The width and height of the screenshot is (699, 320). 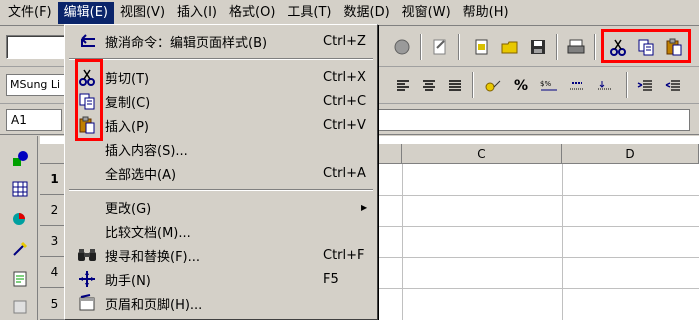 I want to click on menu-item-shortcut: F5, so click(x=331, y=279).